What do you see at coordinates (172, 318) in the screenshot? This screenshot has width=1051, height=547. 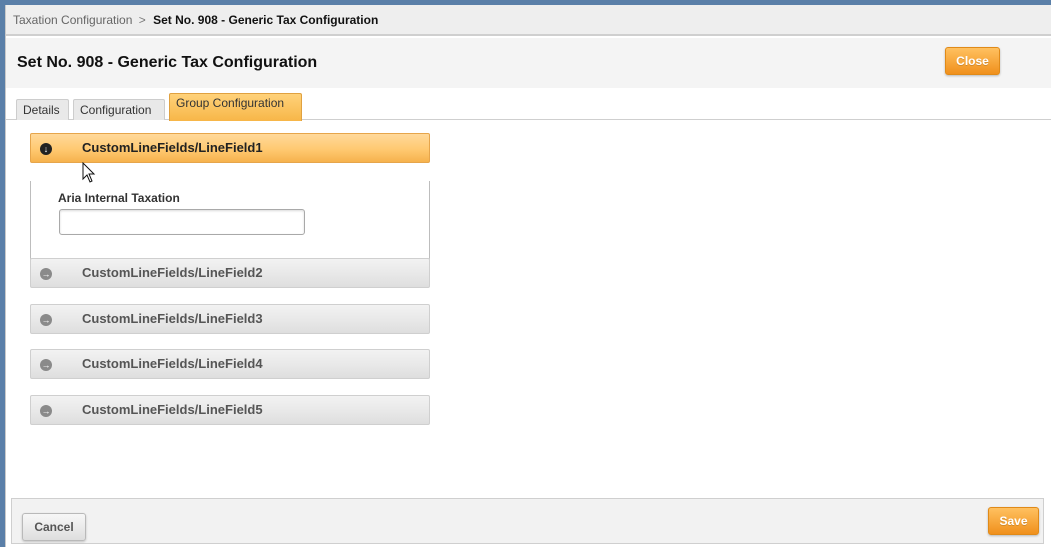 I see `accordion-label: CustomLineFields/LineField3` at bounding box center [172, 318].